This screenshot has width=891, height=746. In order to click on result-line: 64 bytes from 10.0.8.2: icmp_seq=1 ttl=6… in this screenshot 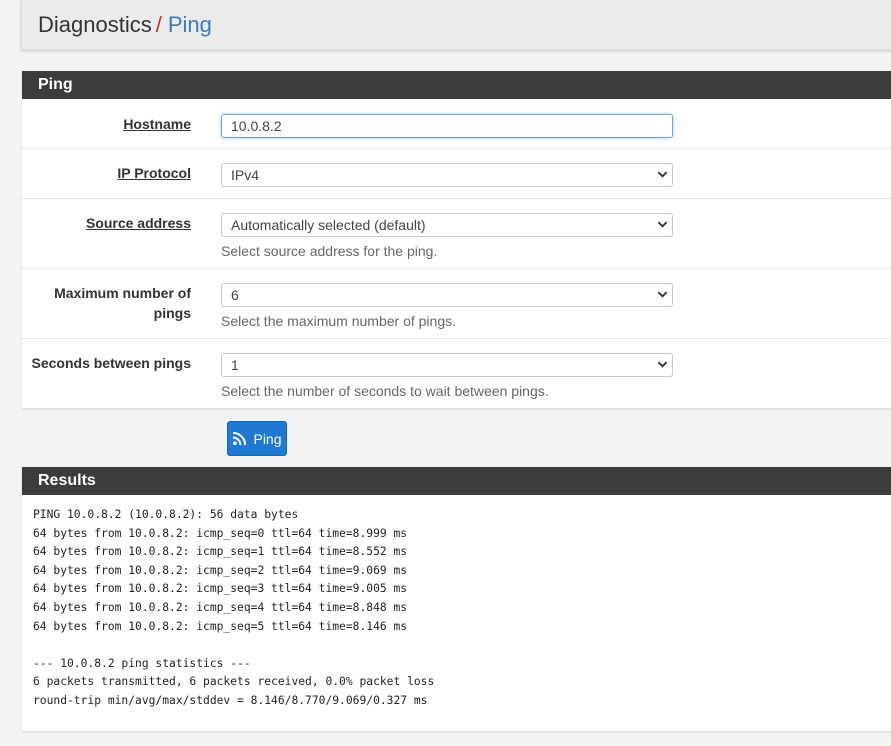, I will do `click(220, 552)`.